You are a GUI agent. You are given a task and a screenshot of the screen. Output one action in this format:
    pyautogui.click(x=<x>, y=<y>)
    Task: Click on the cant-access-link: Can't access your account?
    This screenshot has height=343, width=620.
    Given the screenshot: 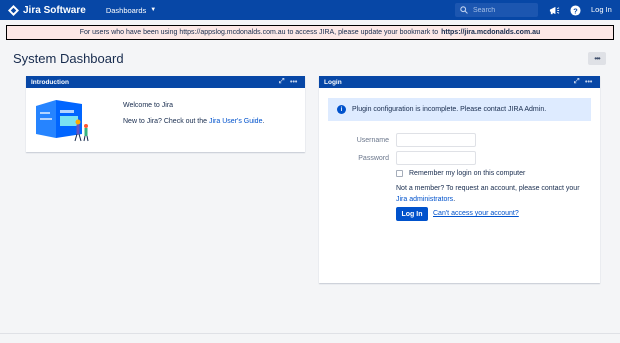 What is the action you would take?
    pyautogui.click(x=476, y=213)
    